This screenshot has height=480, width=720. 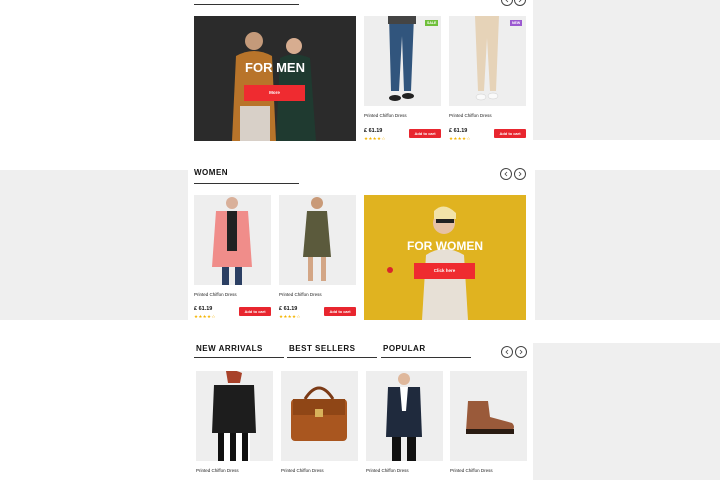 I want to click on women-promo-banner: FOR WOMEN Click here, so click(x=445, y=257).